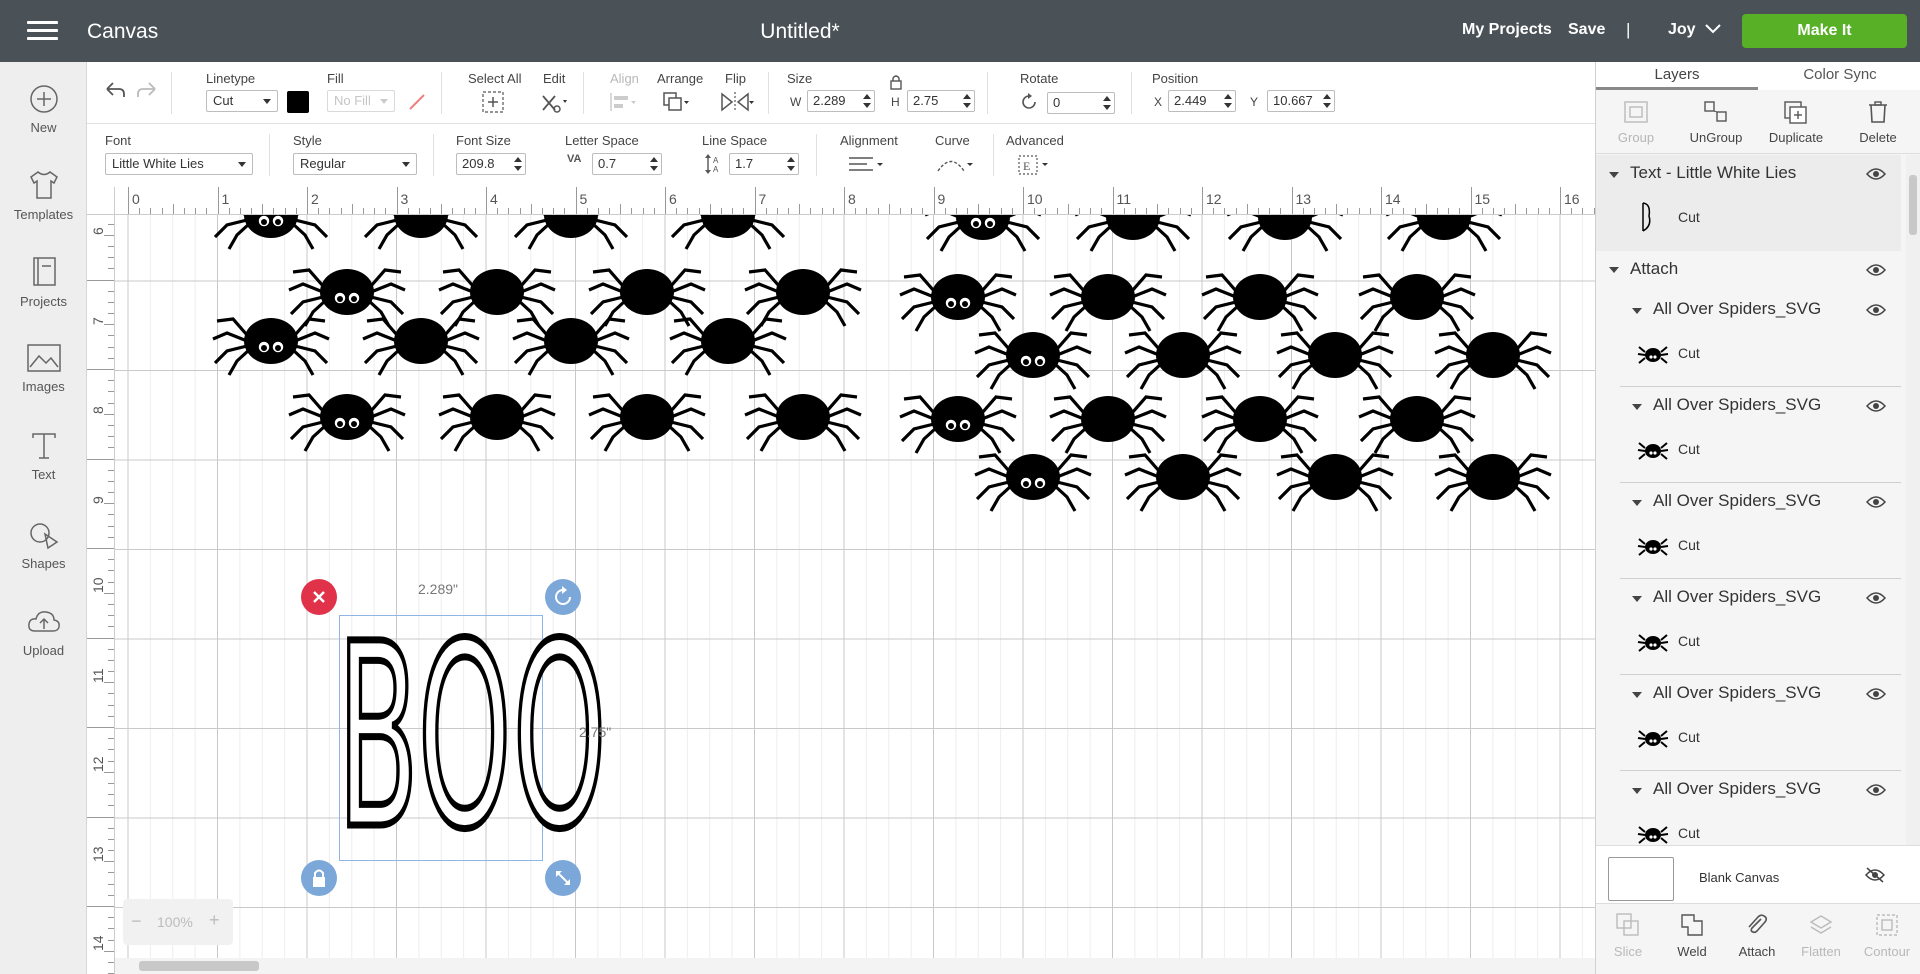 This screenshot has width=1920, height=974. Describe the element at coordinates (1202, 101) in the screenshot. I see `position-x-input: 2.449` at that location.